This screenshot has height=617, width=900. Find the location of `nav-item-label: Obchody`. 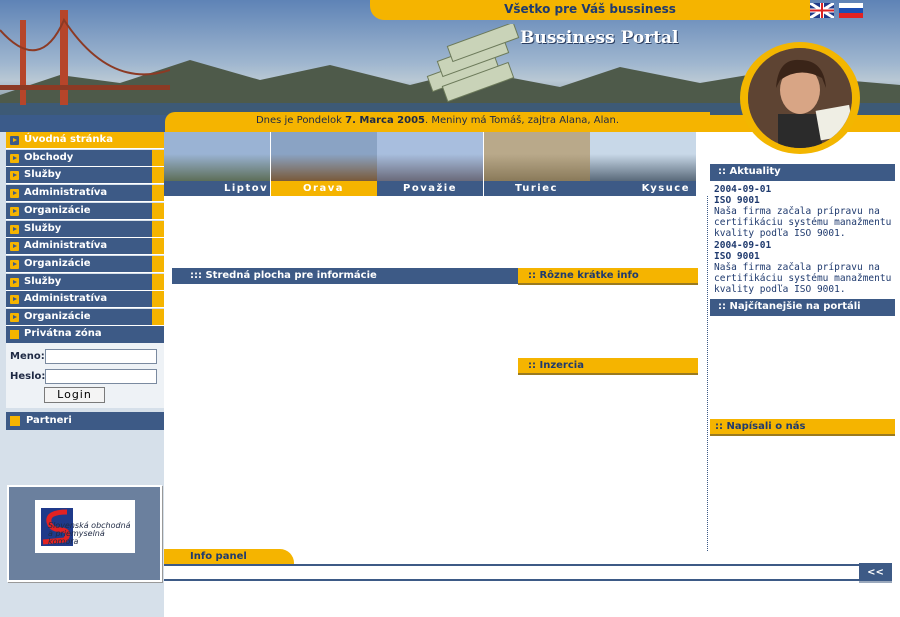

nav-item-label: Obchody is located at coordinates (49, 157).